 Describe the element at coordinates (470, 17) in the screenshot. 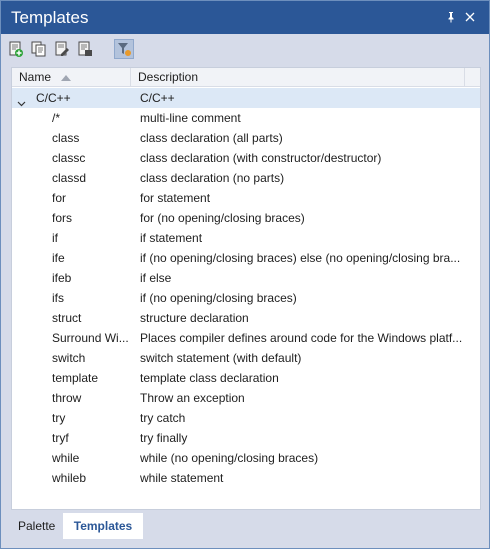

I see `close-icon` at that location.